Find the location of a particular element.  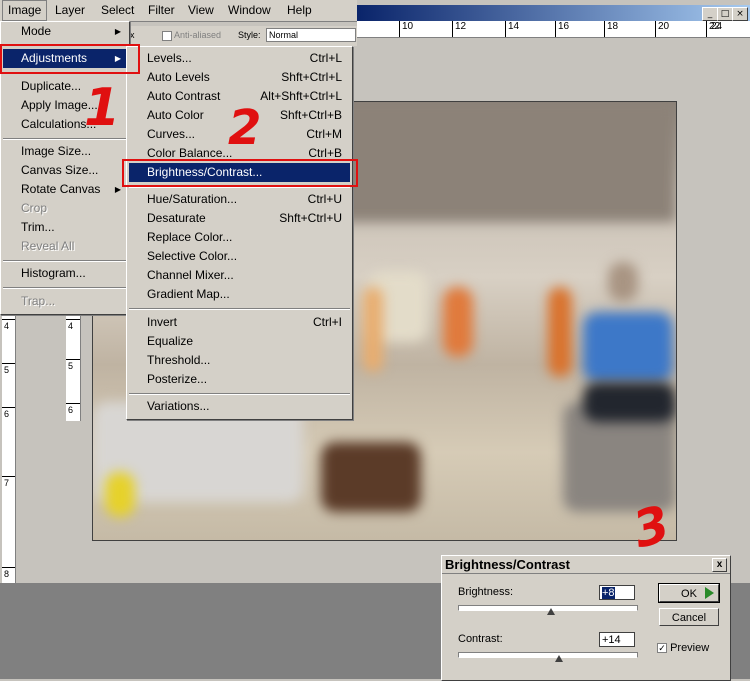

menu-item-label: Mode is located at coordinates (36, 31).